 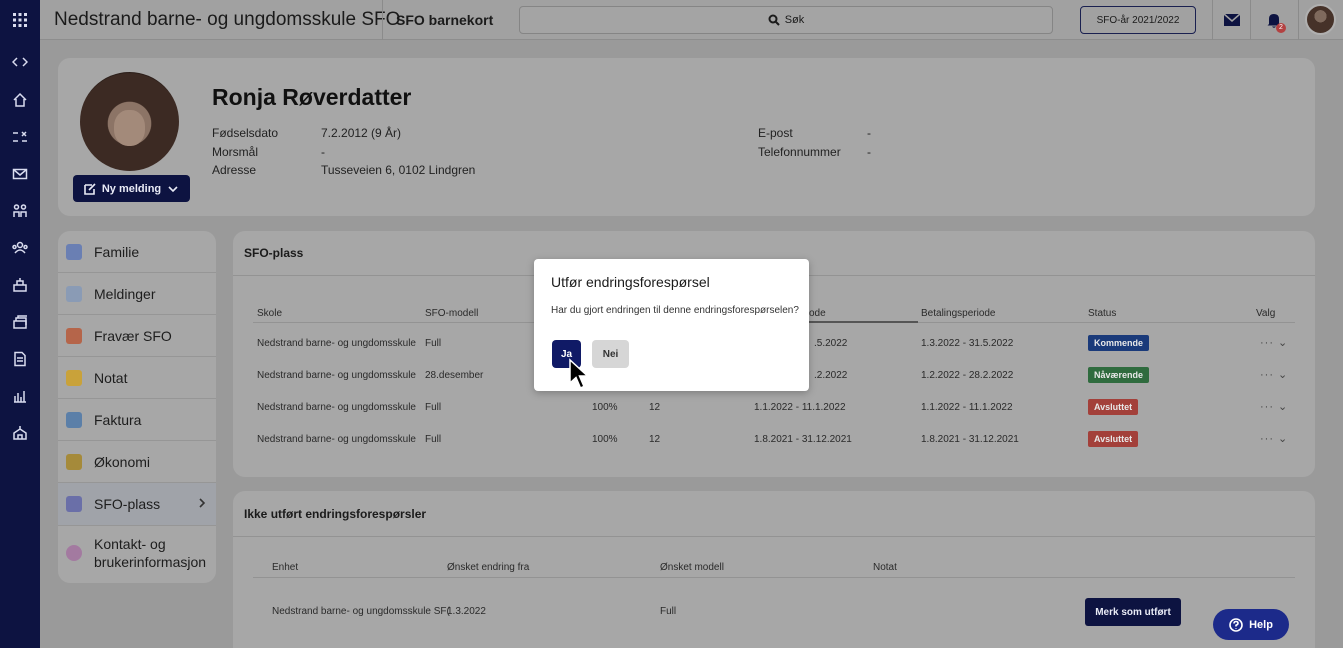 I want to click on birth-label: Fødselsdato, so click(x=245, y=133).